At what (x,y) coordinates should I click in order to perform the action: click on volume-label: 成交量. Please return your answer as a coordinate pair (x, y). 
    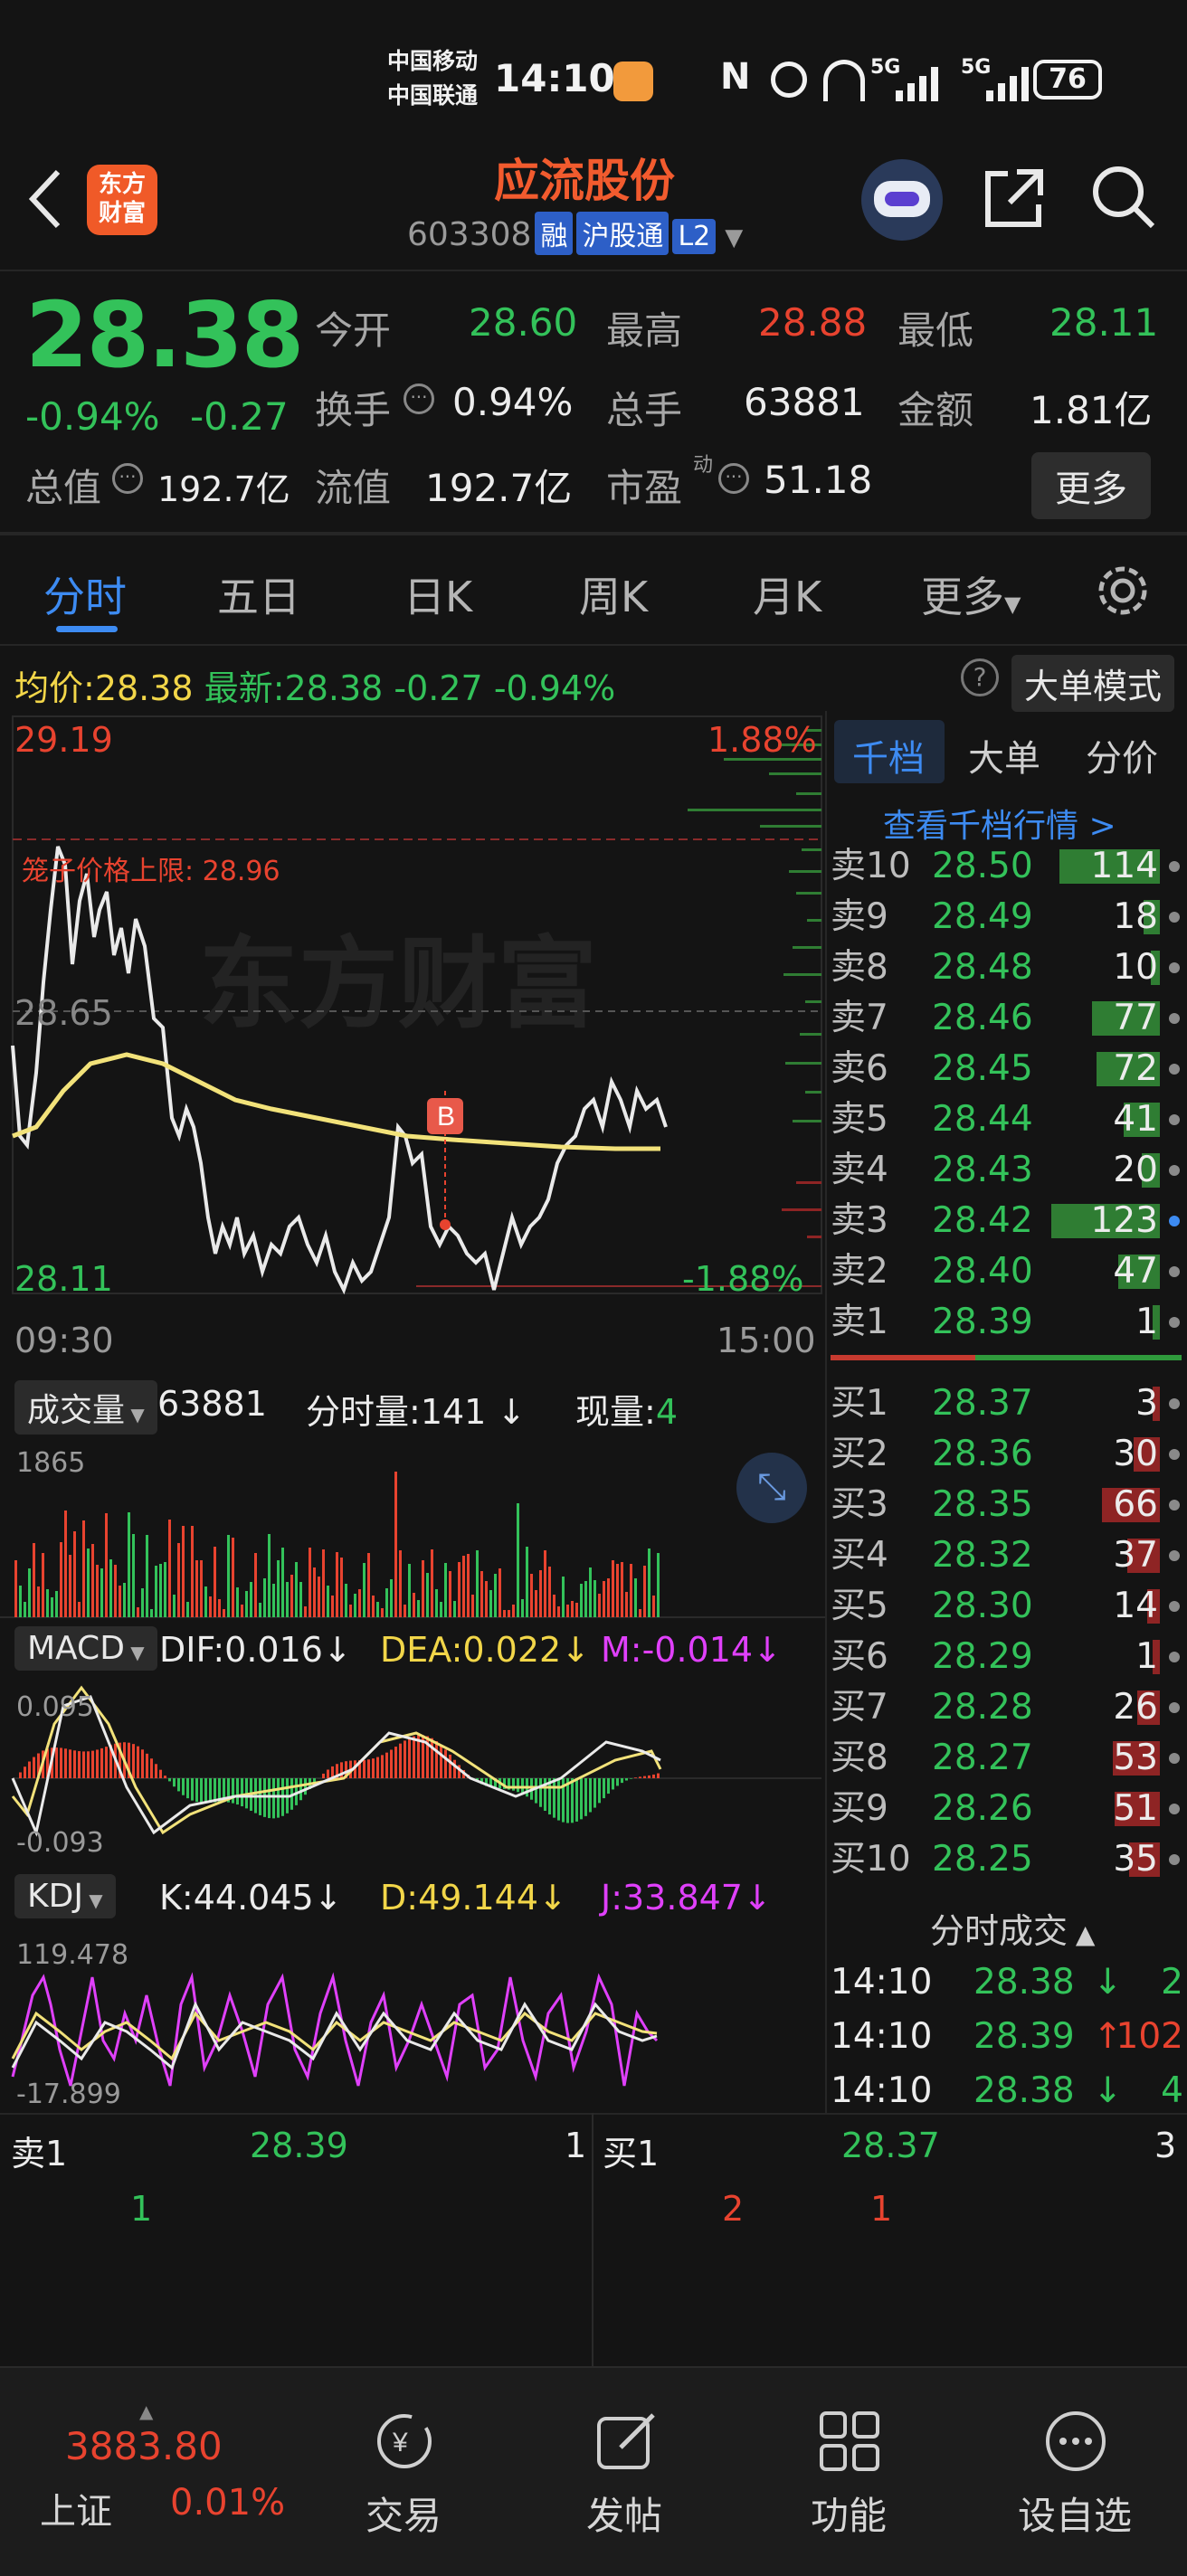
    Looking at the image, I should click on (76, 1410).